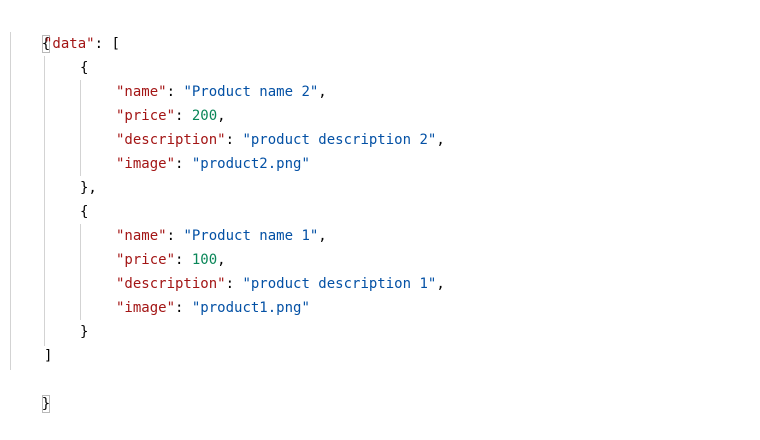 This screenshot has width=760, height=440. I want to click on item-2-description-value: "product description 1", so click(339, 284).